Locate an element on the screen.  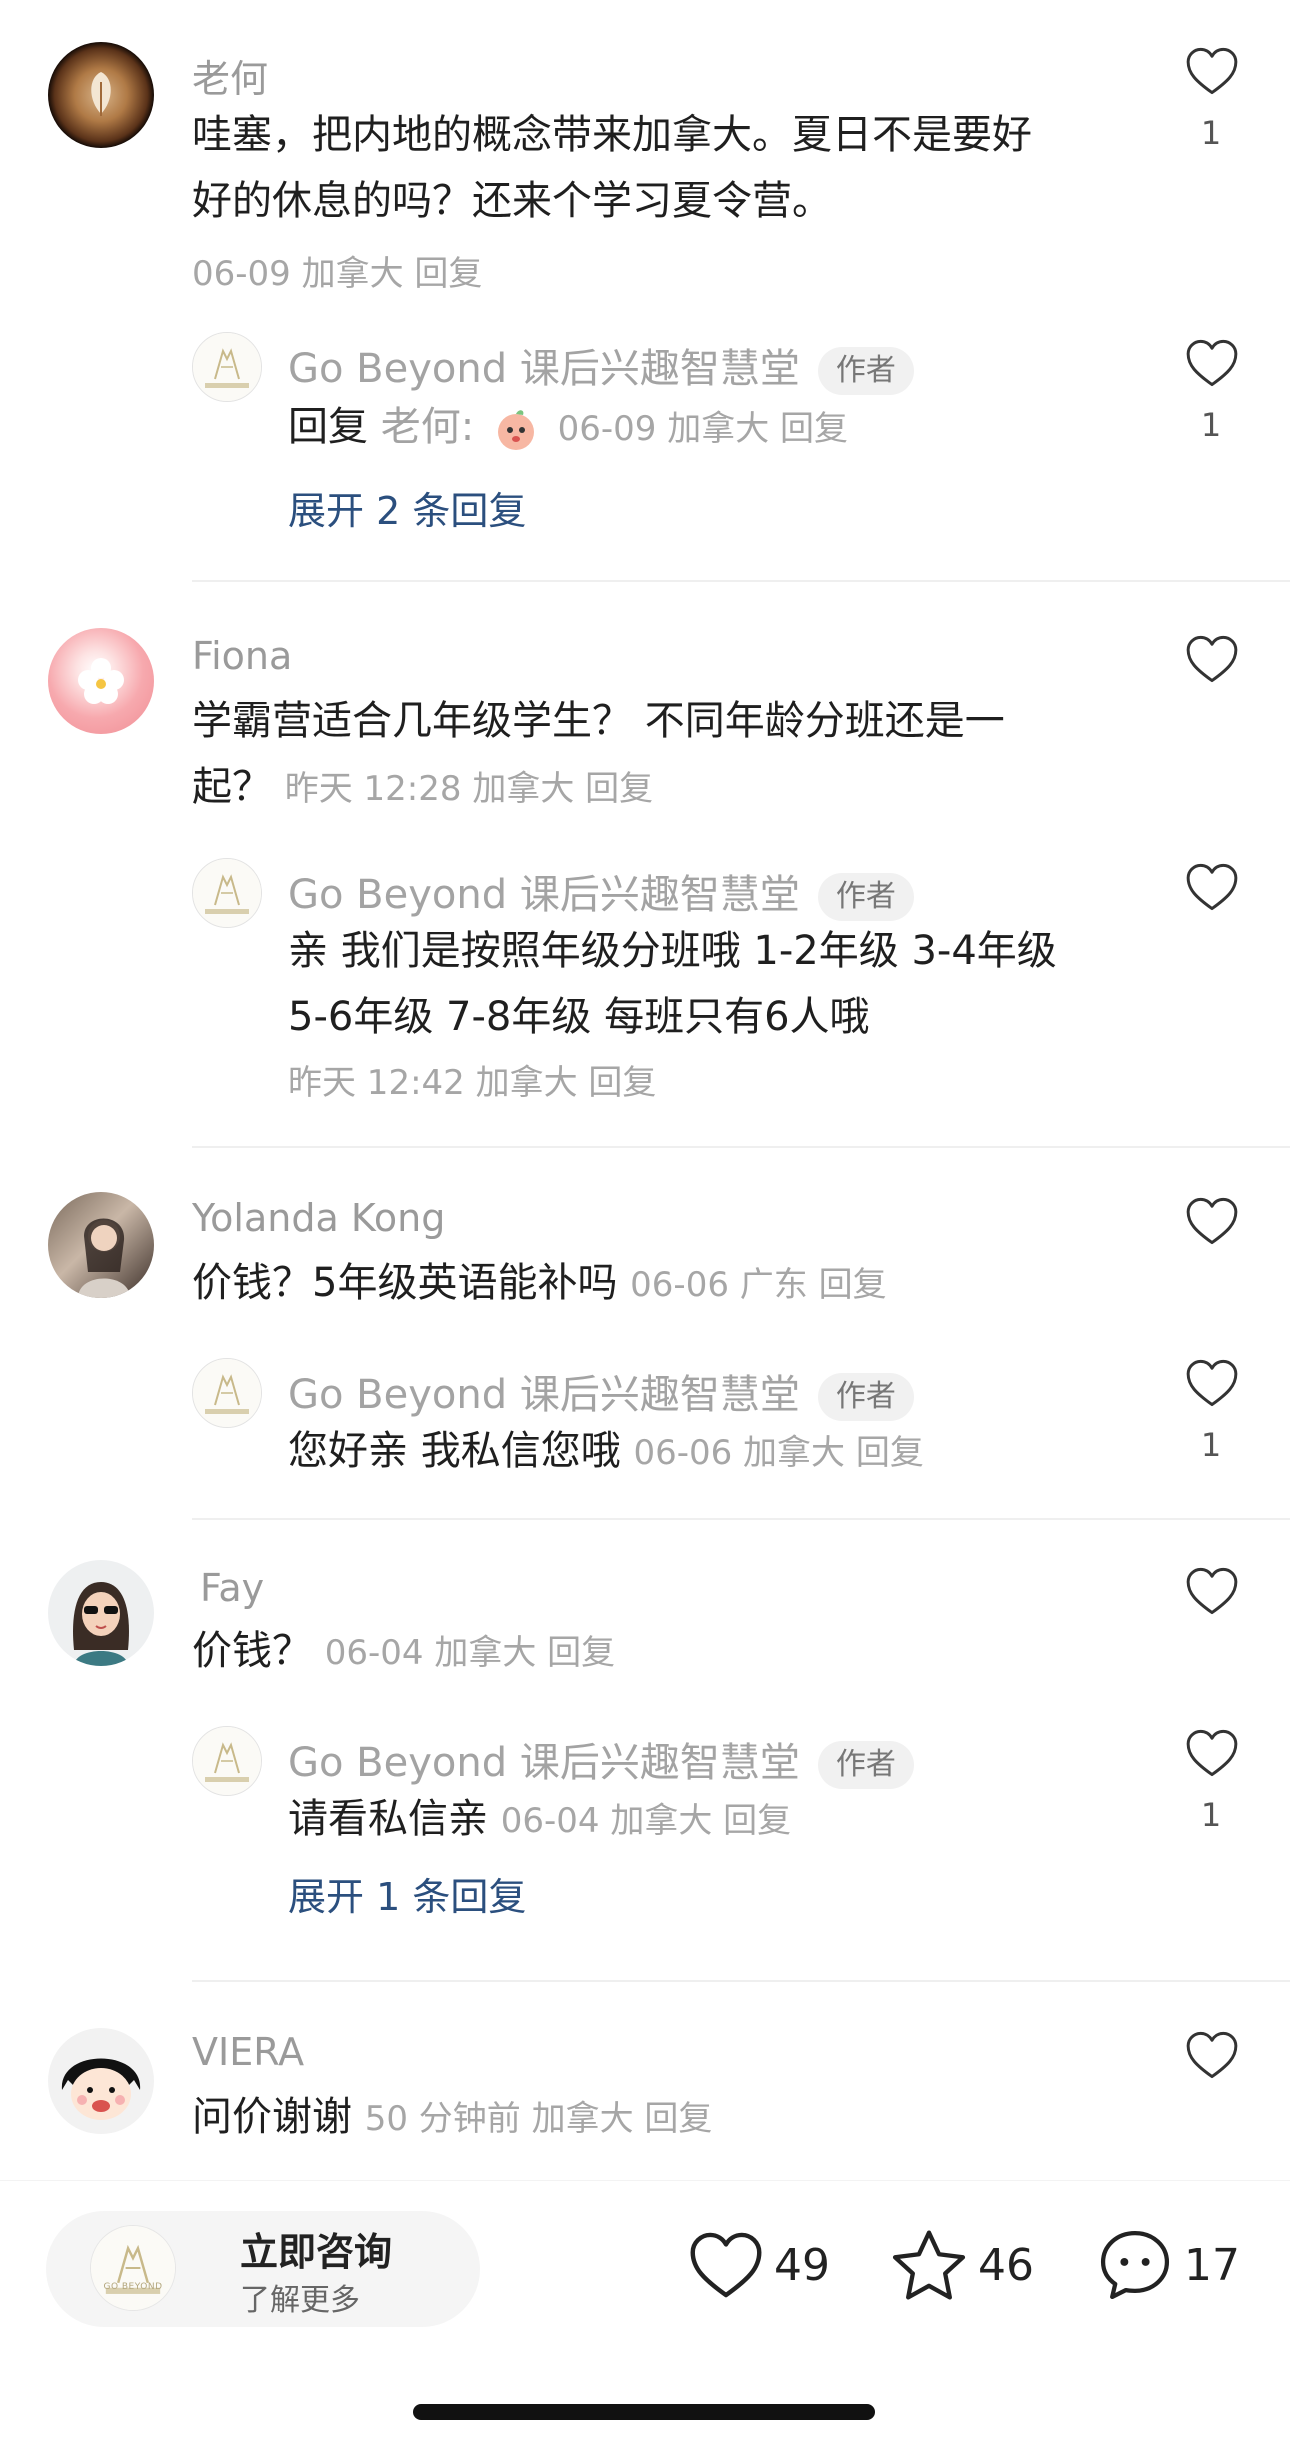
like-post-count: 49 is located at coordinates (802, 2265).